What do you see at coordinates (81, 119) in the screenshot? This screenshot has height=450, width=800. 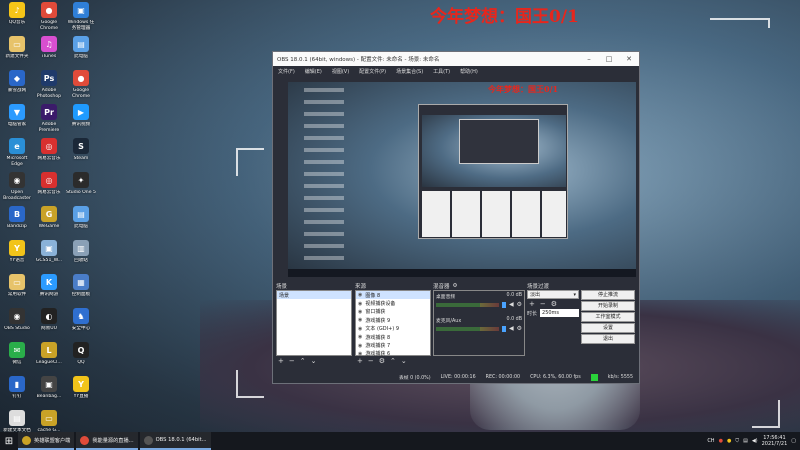 I see `desktop-icon: ▶ 腾讯视频` at bounding box center [81, 119].